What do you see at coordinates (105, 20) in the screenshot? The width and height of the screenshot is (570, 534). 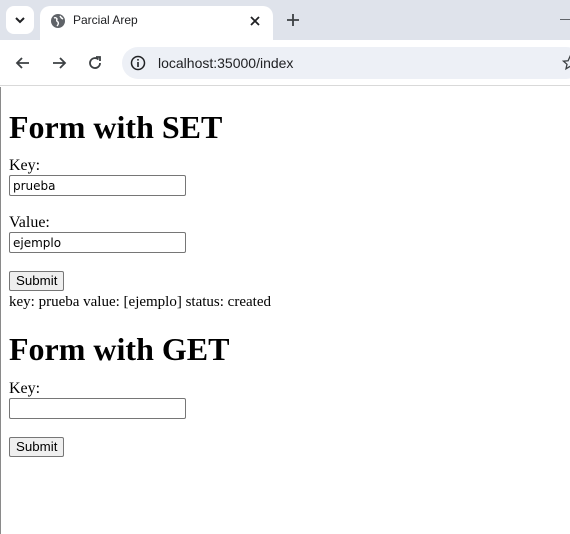 I see `tab-title: Parcial Arep` at bounding box center [105, 20].